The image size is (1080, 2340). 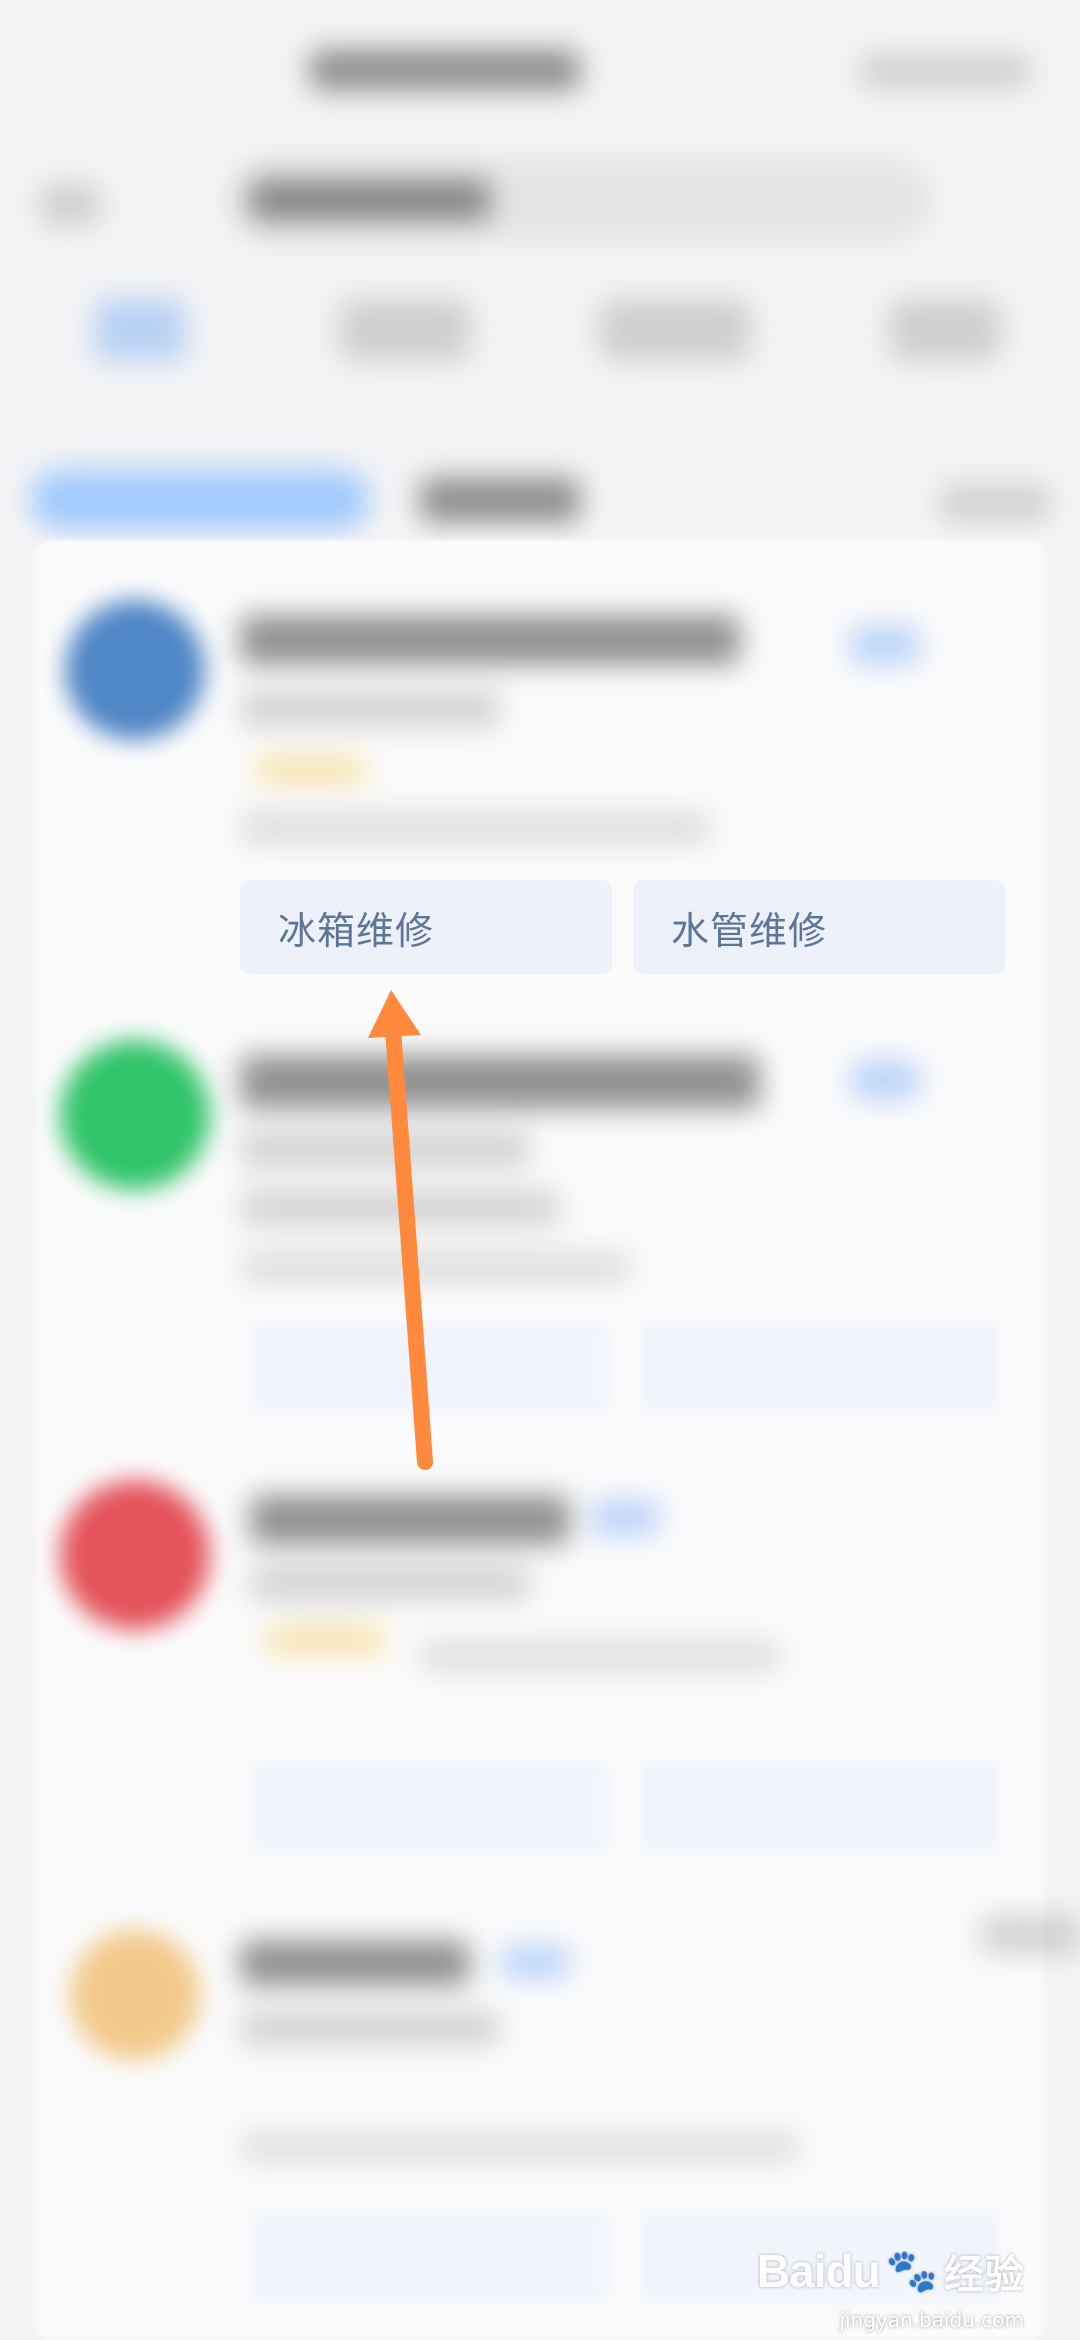 What do you see at coordinates (931, 2320) in the screenshot?
I see `watermark-url: jingyan.baidu.com` at bounding box center [931, 2320].